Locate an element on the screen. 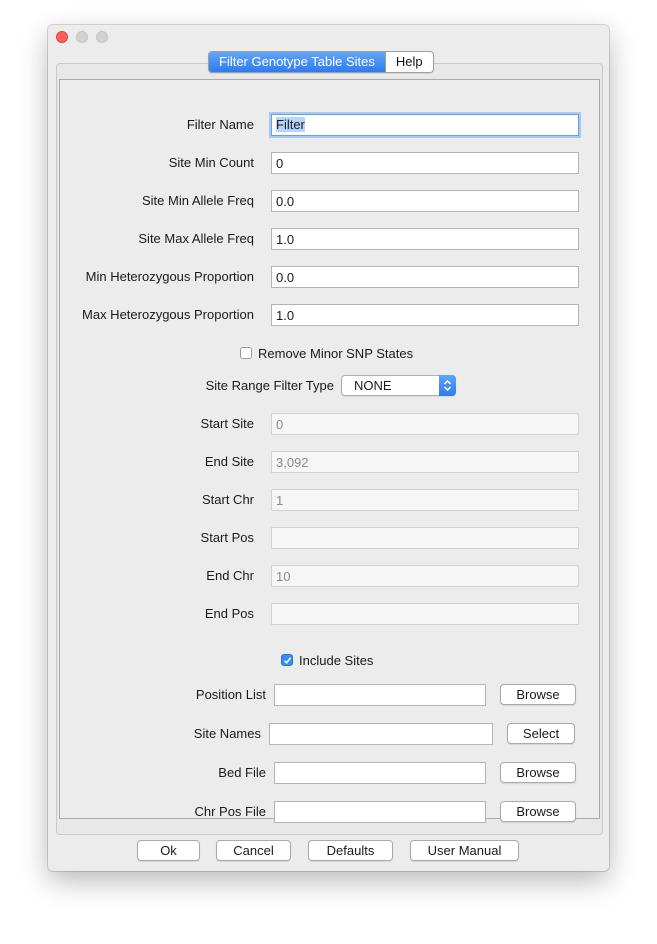 This screenshot has height=944, width=657. position-list-label: Position List is located at coordinates (230, 694).